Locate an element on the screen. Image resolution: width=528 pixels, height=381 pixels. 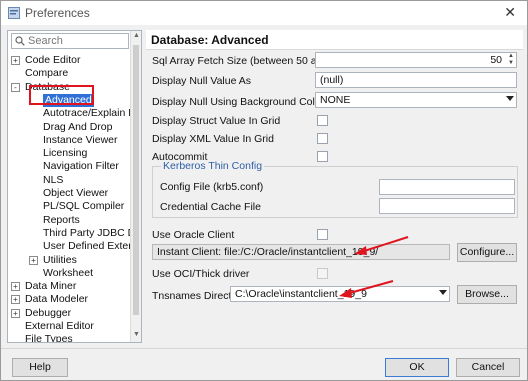
sql-fetch-size-input: 50 ▲ ▼ is located at coordinates (416, 60).